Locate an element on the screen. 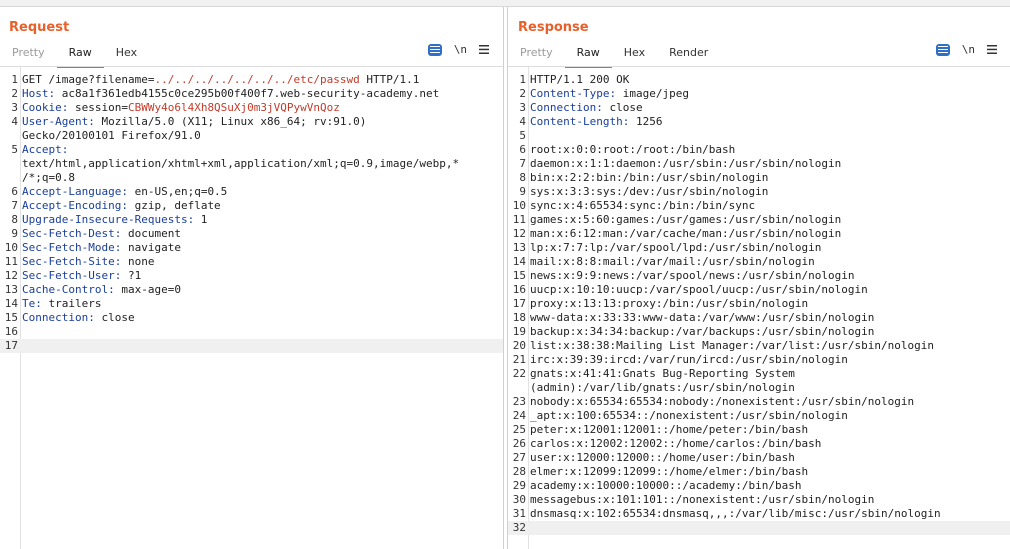 The height and width of the screenshot is (549, 1010). header-value: image/jpeg is located at coordinates (652, 93).